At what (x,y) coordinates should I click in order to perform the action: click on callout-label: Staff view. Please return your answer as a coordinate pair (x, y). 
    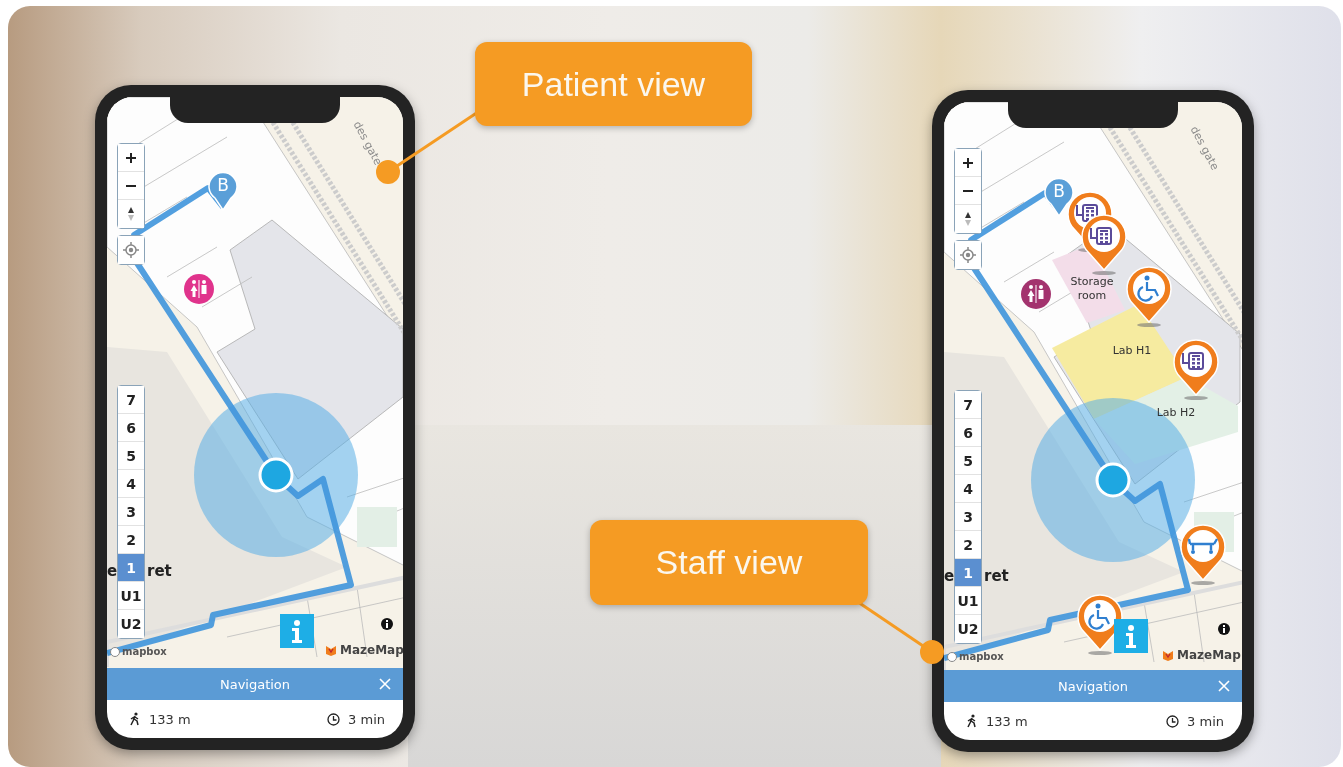
    Looking at the image, I should click on (729, 562).